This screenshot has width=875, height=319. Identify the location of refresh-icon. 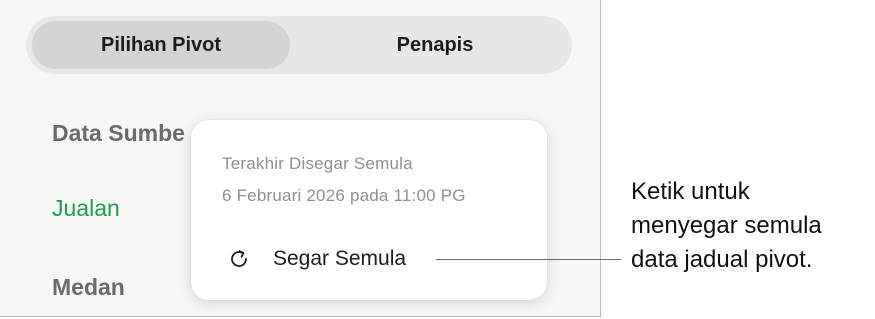
(239, 258).